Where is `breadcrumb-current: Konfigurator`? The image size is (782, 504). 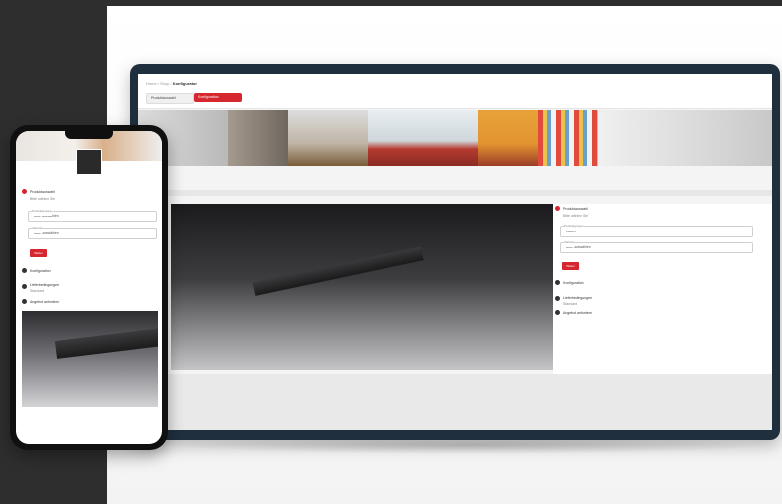
breadcrumb-current: Konfigurator is located at coordinates (184, 83).